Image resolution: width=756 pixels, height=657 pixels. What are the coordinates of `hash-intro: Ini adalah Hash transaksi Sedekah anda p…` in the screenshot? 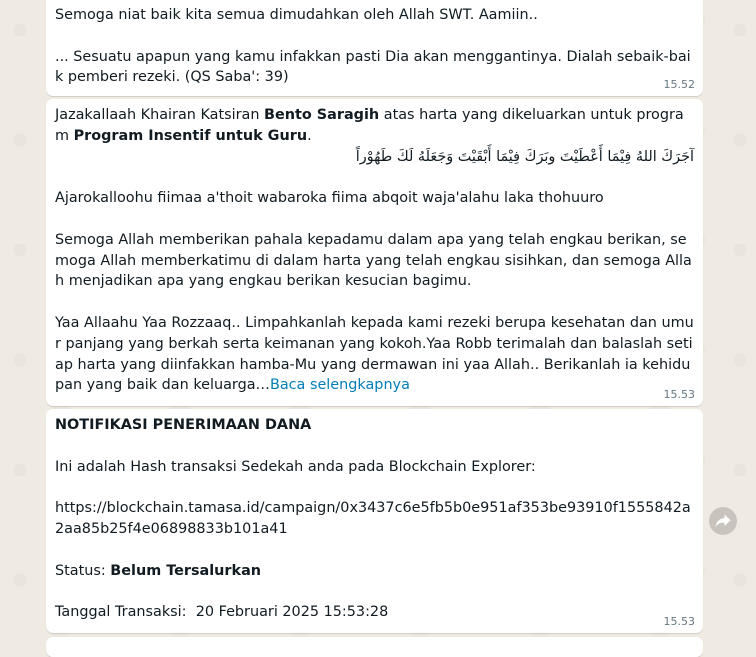 It's located at (295, 466).